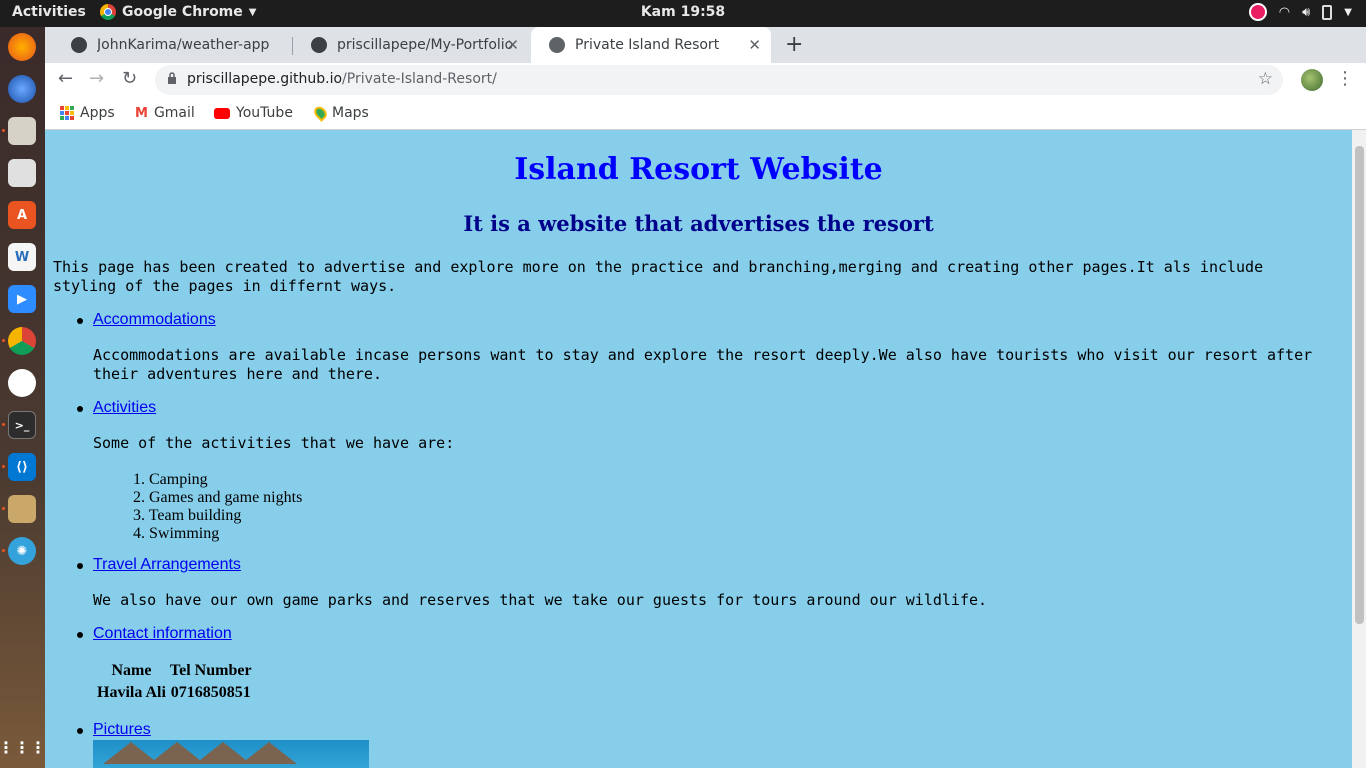 The image size is (1366, 768). I want to click on new-tab-button: +, so click(794, 44).